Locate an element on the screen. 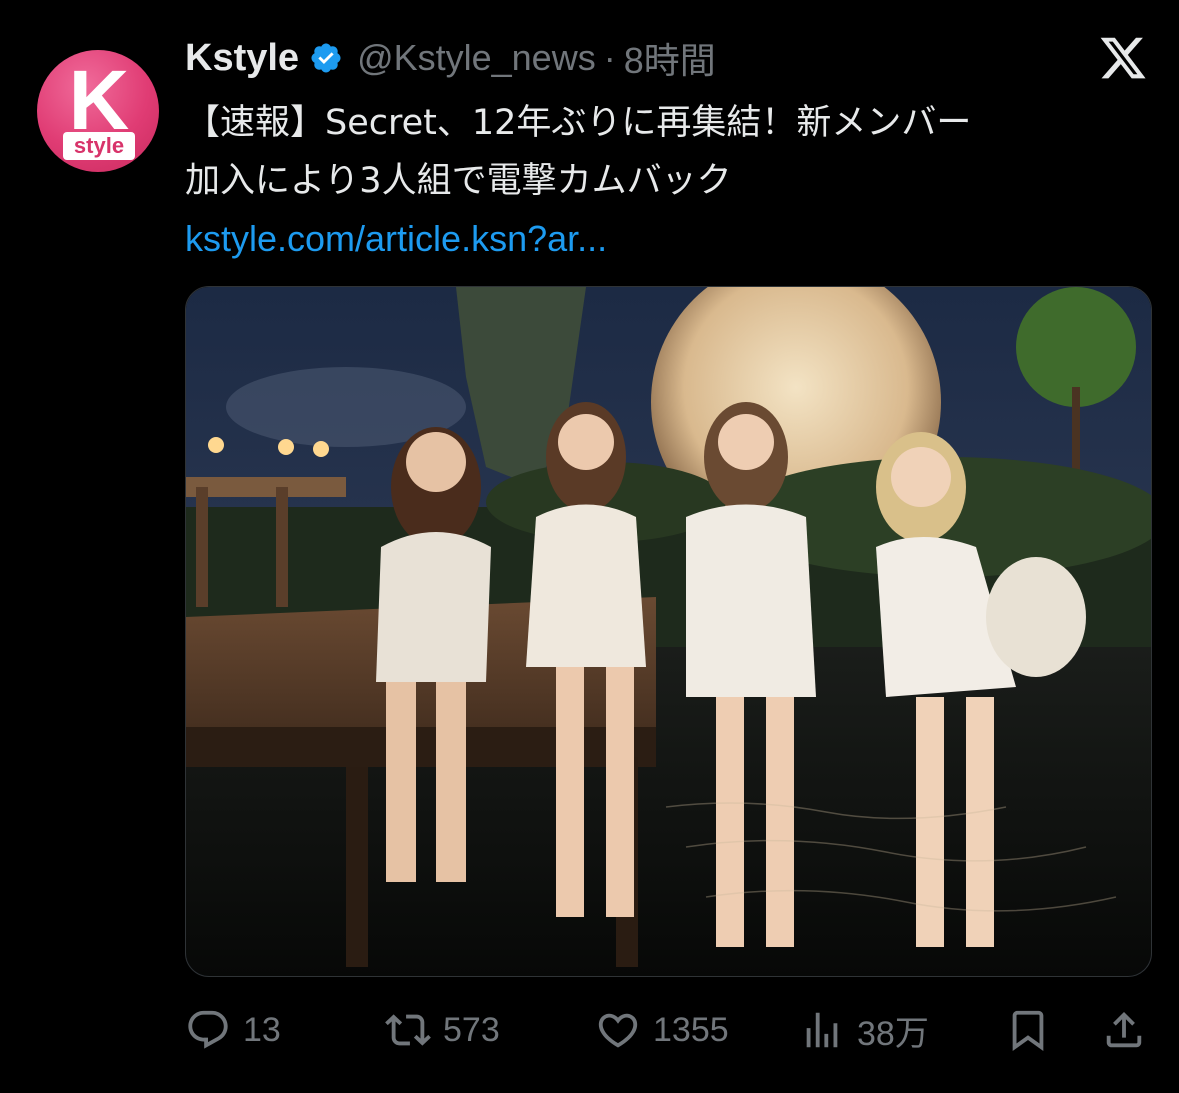 Image resolution: width=1179 pixels, height=1093 pixels. bookmark-icon is located at coordinates (1028, 1030).